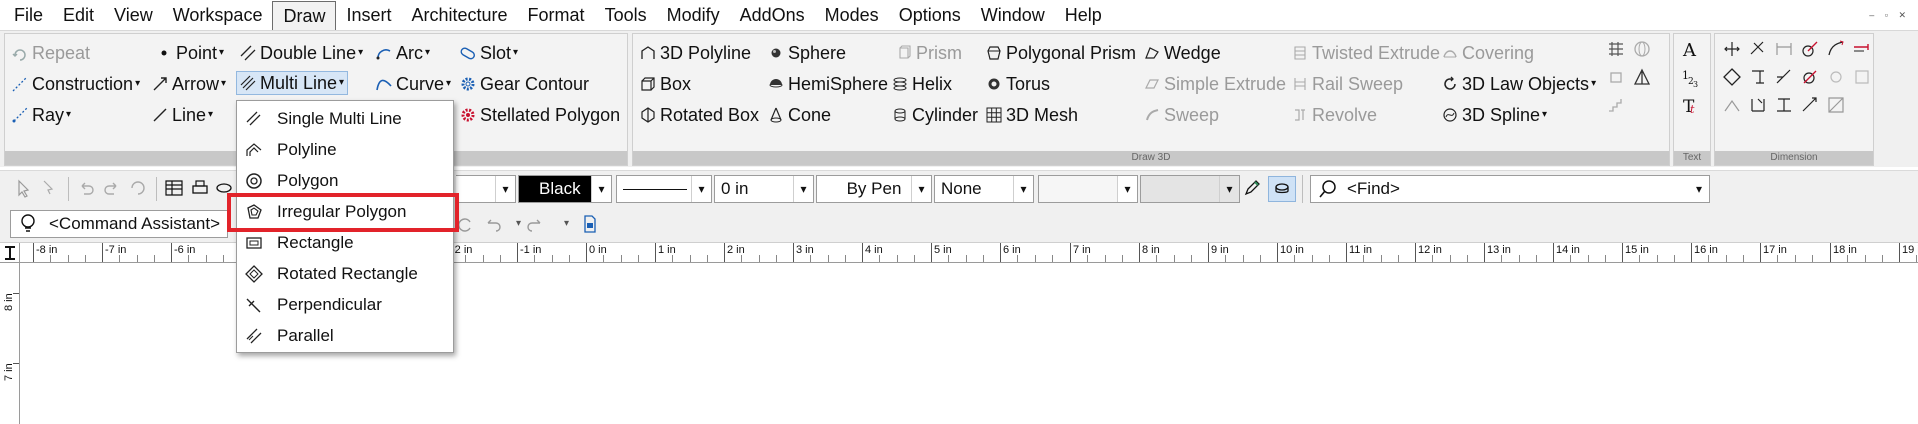 Image resolution: width=1918 pixels, height=424 pixels. Describe the element at coordinates (695, 53) in the screenshot. I see `3d-polyline-button: 3D Polyline` at that location.